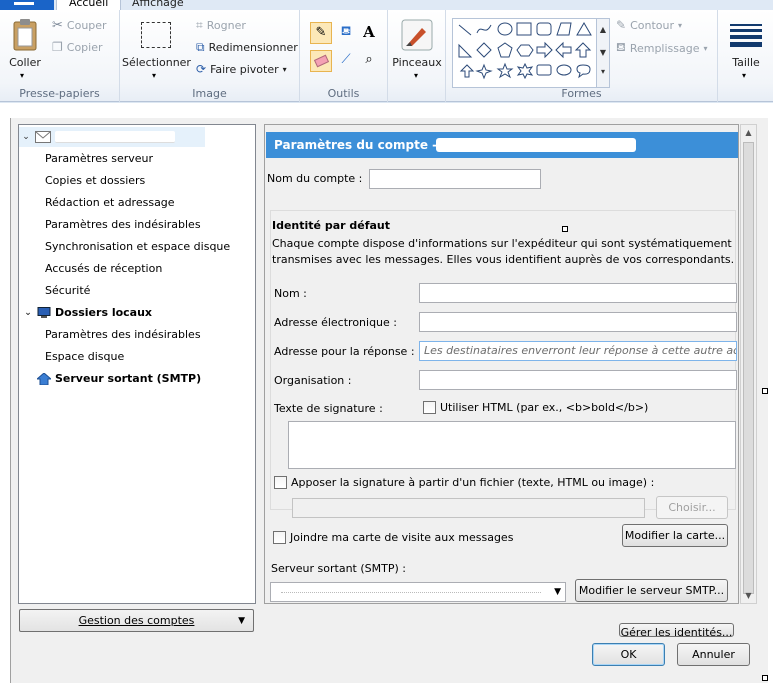 The height and width of the screenshot is (683, 773). I want to click on cut-label: Couper, so click(86, 25).